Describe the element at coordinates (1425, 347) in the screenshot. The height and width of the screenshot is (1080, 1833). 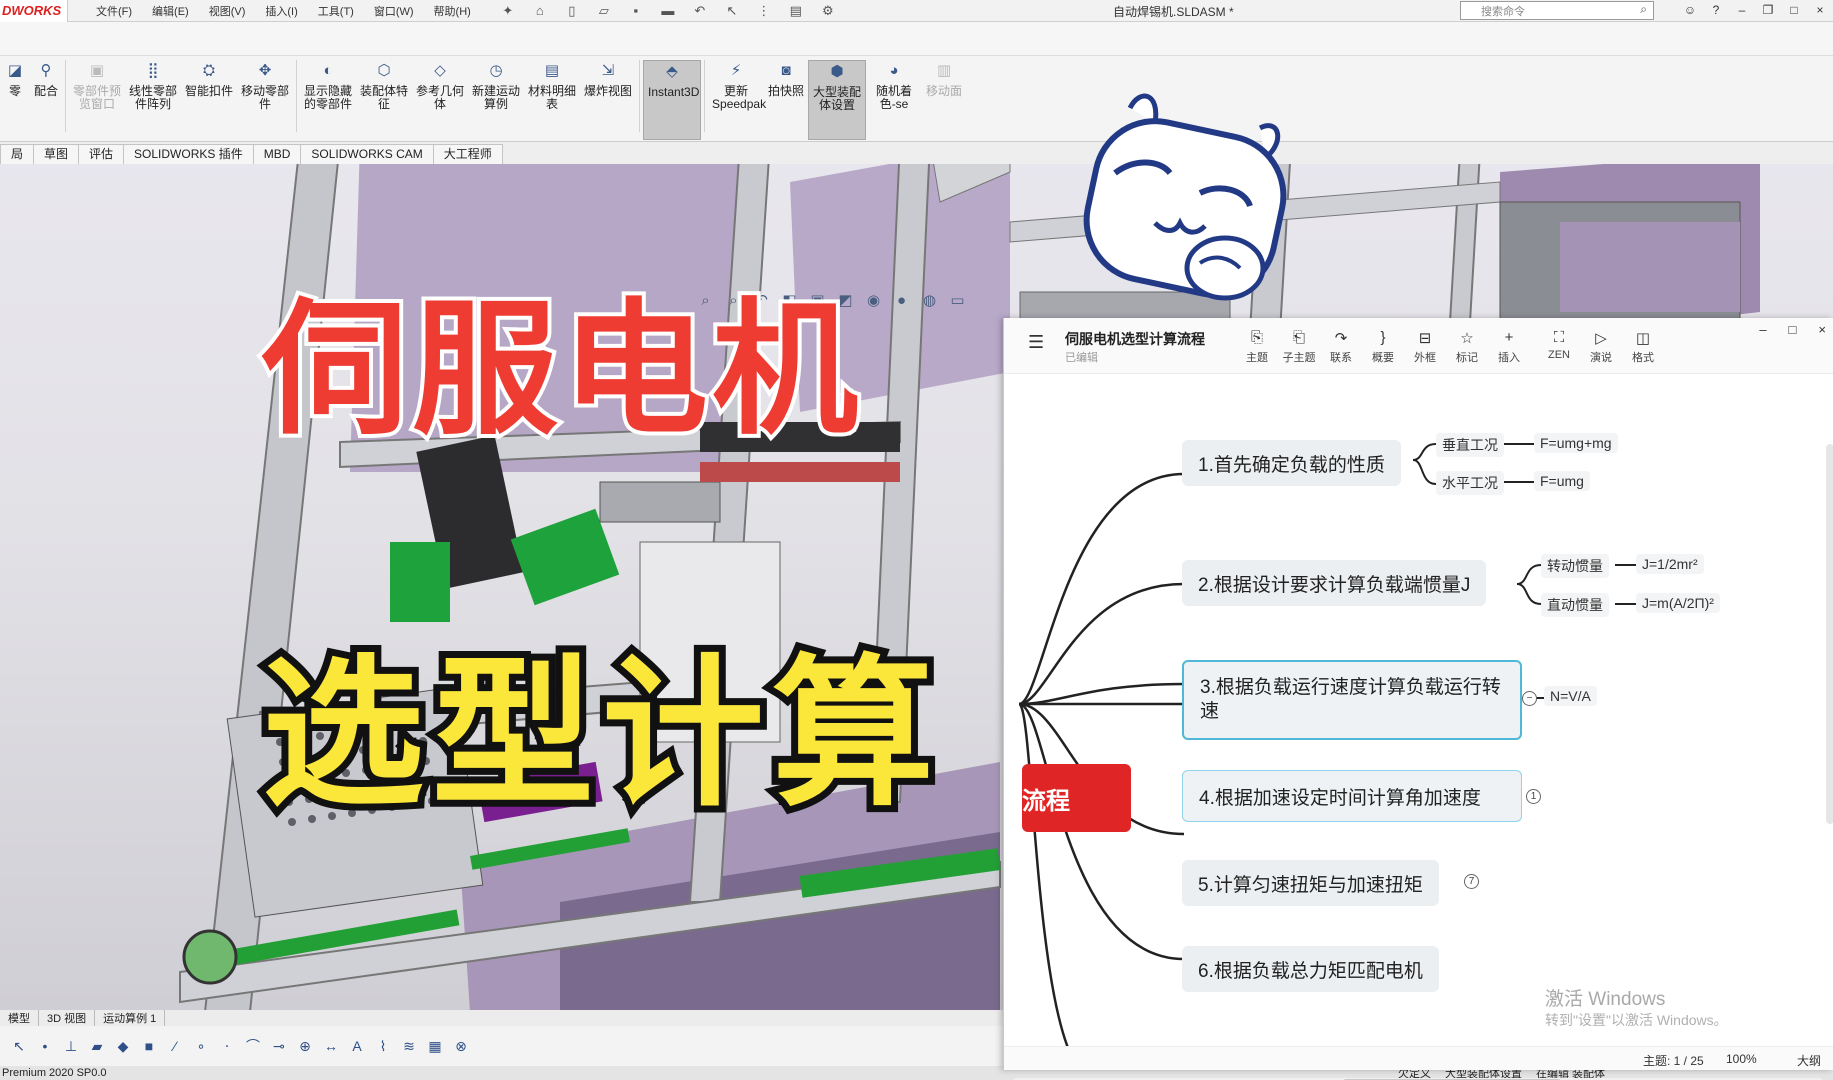
I see `tool-boundary-button: ⊟ 外框` at that location.